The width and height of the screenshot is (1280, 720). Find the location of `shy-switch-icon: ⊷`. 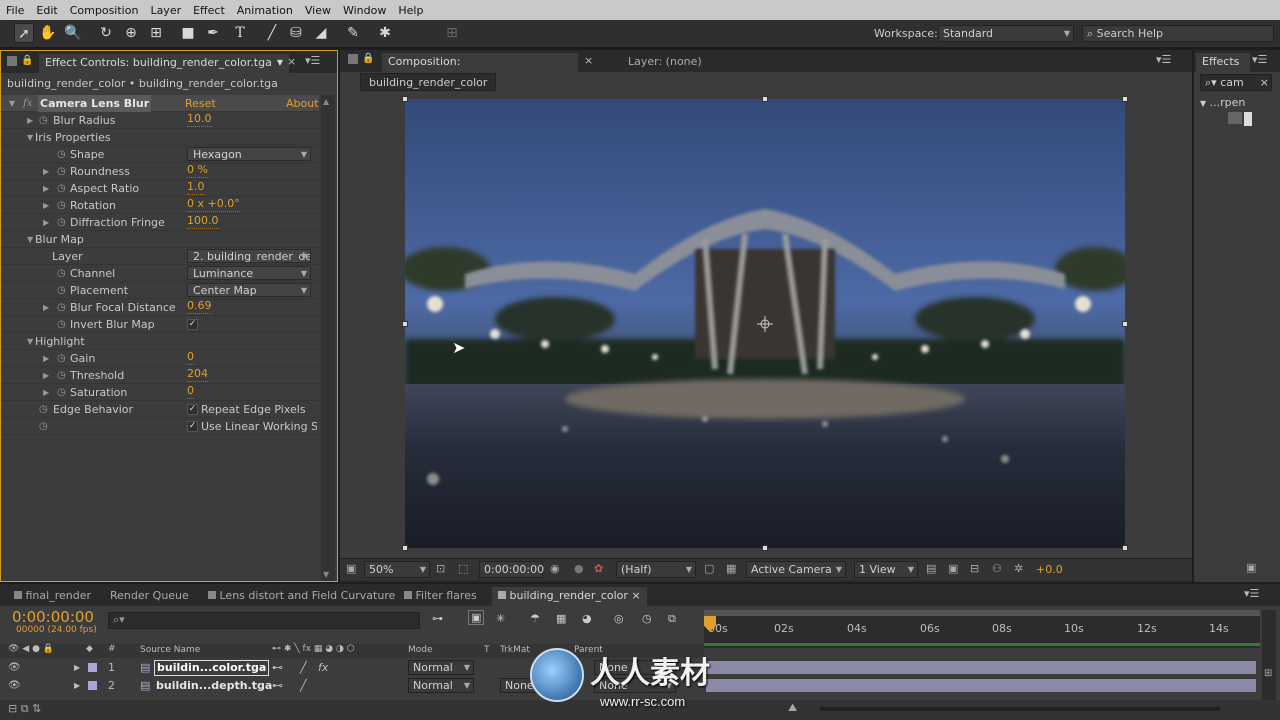

shy-switch-icon: ⊷ is located at coordinates (277, 685).